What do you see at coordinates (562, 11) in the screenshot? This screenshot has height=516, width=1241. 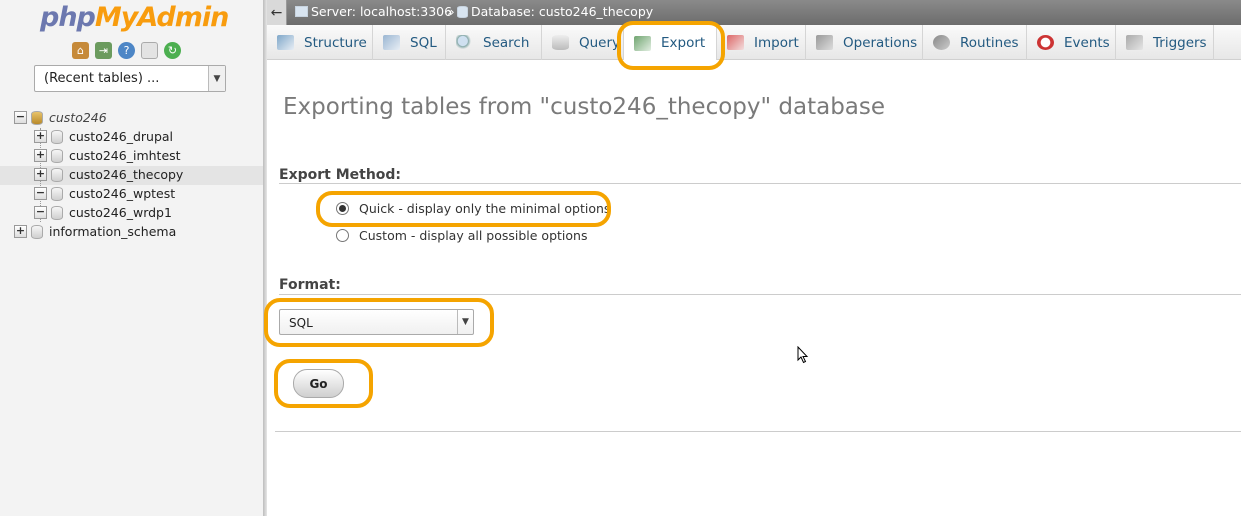 I see `breadcrumb-database-label: Database: custo246_thecopy` at bounding box center [562, 11].